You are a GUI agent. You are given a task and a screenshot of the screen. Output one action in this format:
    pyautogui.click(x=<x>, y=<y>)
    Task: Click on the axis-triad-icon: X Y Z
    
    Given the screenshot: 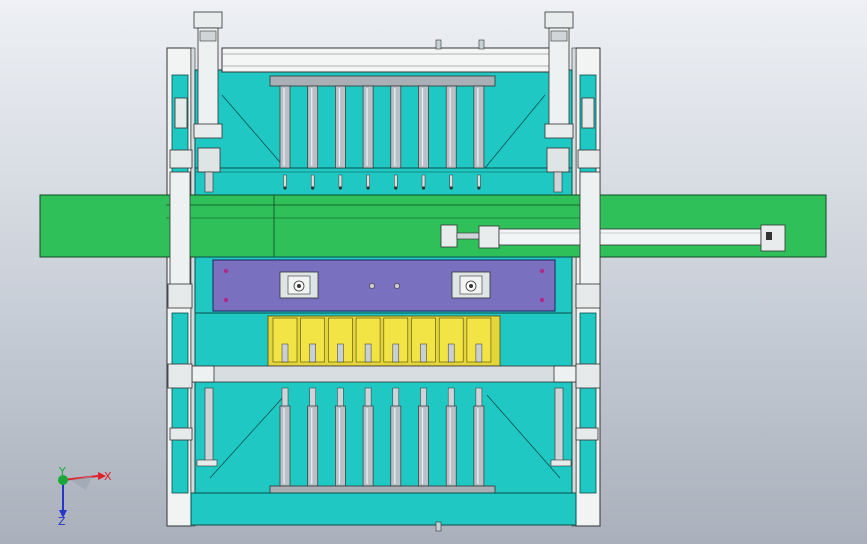 What is the action you would take?
    pyautogui.click(x=85, y=496)
    